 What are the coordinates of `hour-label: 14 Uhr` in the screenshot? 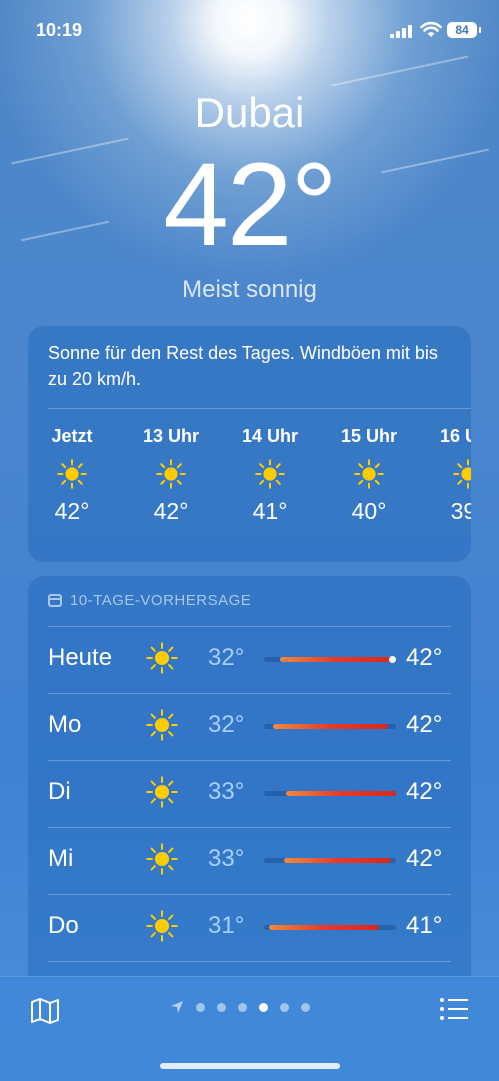 It's located at (270, 436).